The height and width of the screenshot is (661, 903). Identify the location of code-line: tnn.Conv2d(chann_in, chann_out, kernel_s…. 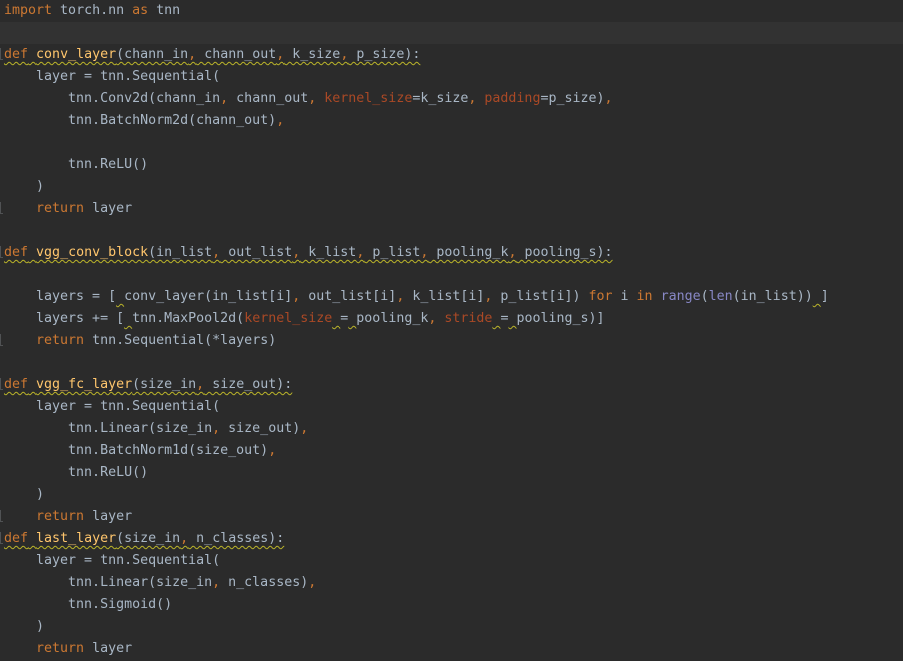
(451, 99).